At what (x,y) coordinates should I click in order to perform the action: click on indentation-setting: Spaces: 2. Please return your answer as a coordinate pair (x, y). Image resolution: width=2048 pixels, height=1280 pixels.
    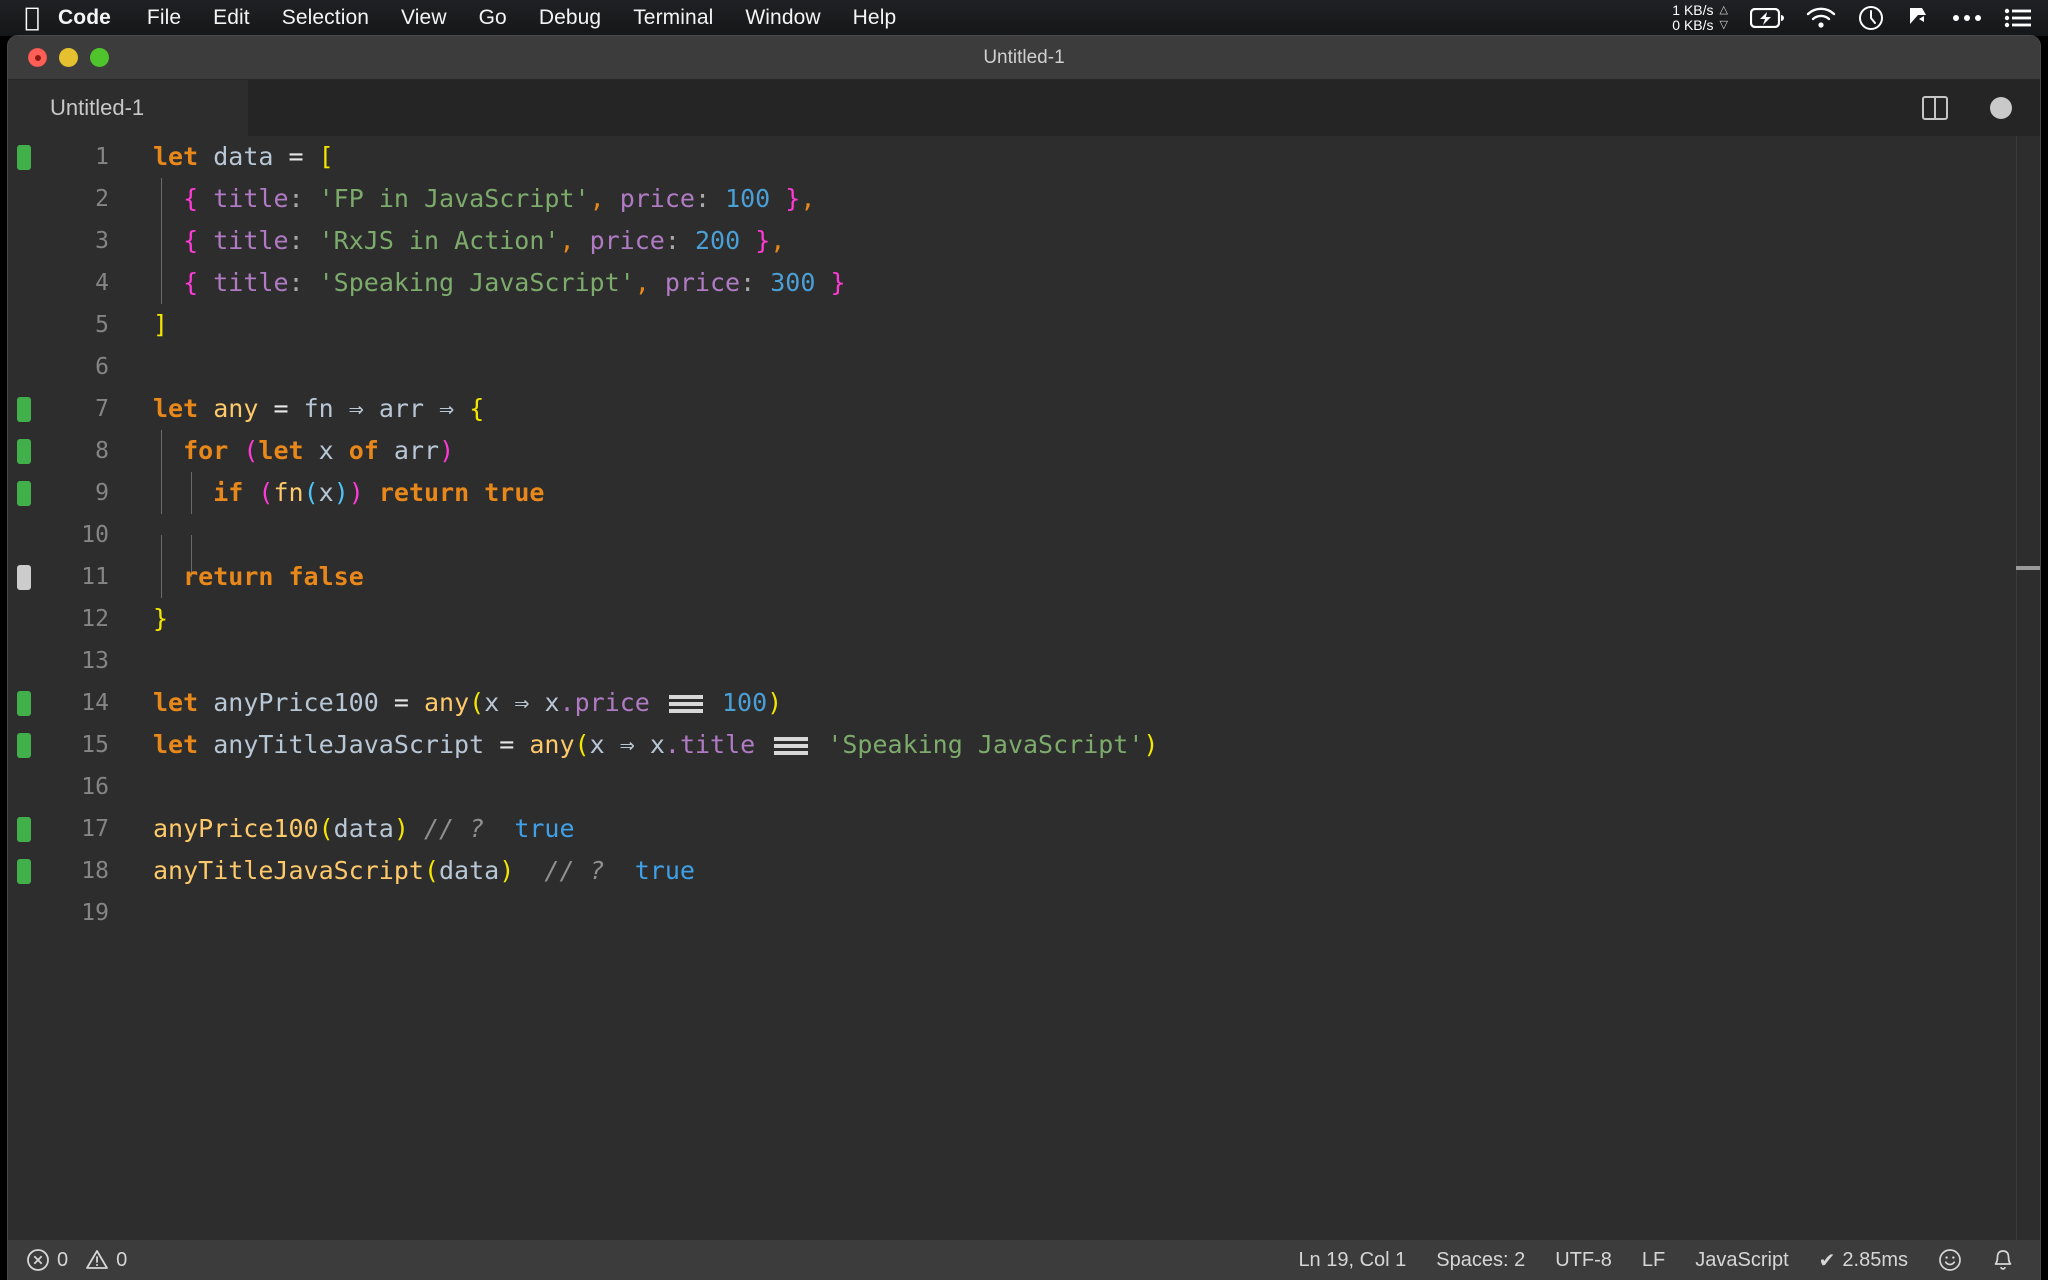
    Looking at the image, I should click on (1480, 1260).